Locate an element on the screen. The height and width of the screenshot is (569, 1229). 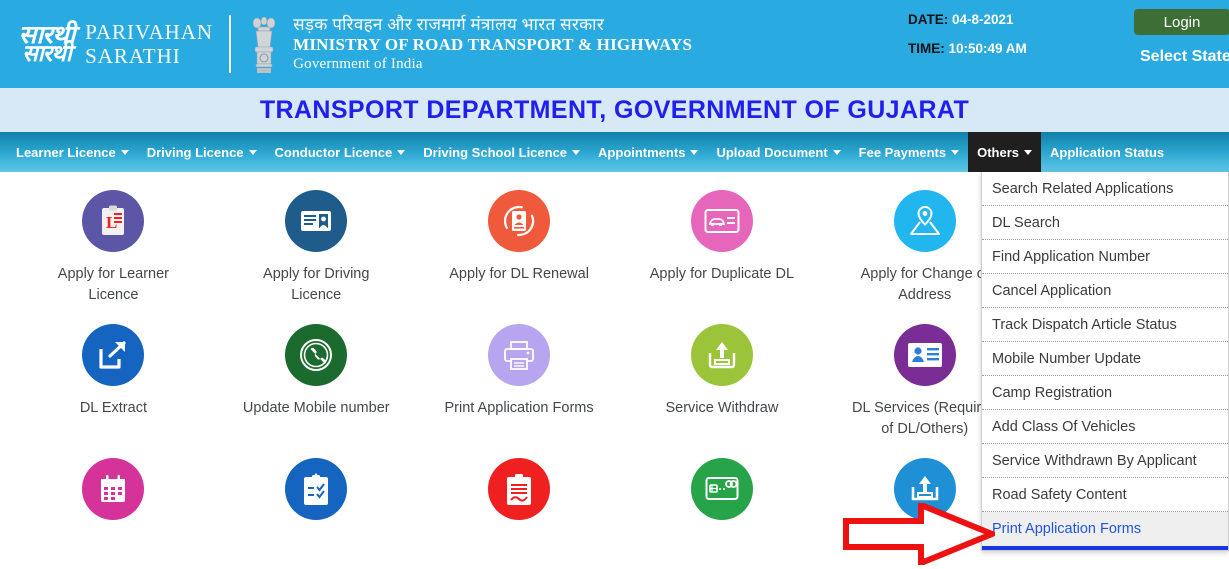
brand-line-sarathi: SARATHI is located at coordinates (133, 56).